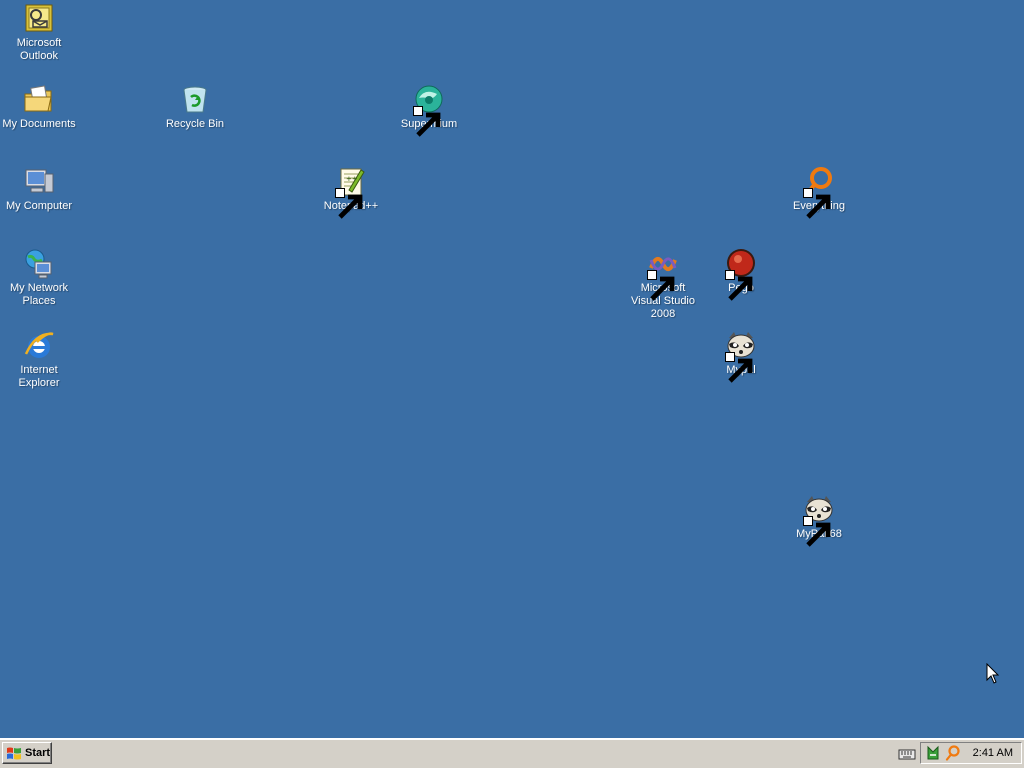  What do you see at coordinates (953, 753) in the screenshot?
I see `everything-tray-icon` at bounding box center [953, 753].